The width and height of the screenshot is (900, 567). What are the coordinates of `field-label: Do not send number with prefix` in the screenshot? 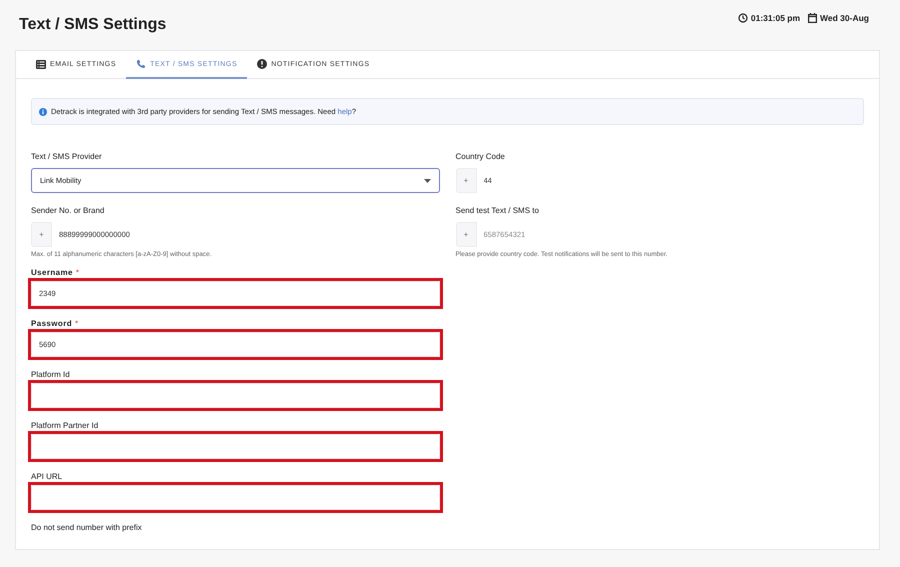 It's located at (86, 527).